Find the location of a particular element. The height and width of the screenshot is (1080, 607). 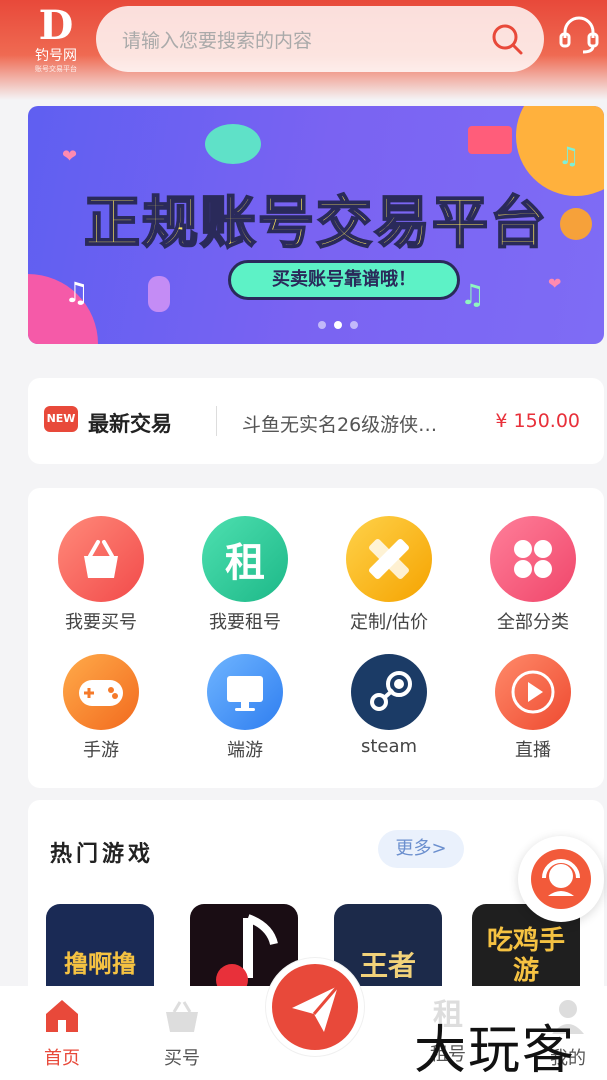

grid-icon is located at coordinates (533, 559).